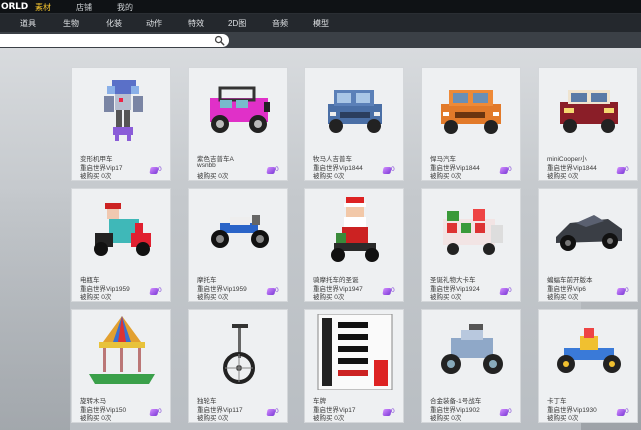 The height and width of the screenshot is (430, 641). I want to click on asset-card: 变形机甲车 重启世界Vip17 被购买 0次 0, so click(121, 124).